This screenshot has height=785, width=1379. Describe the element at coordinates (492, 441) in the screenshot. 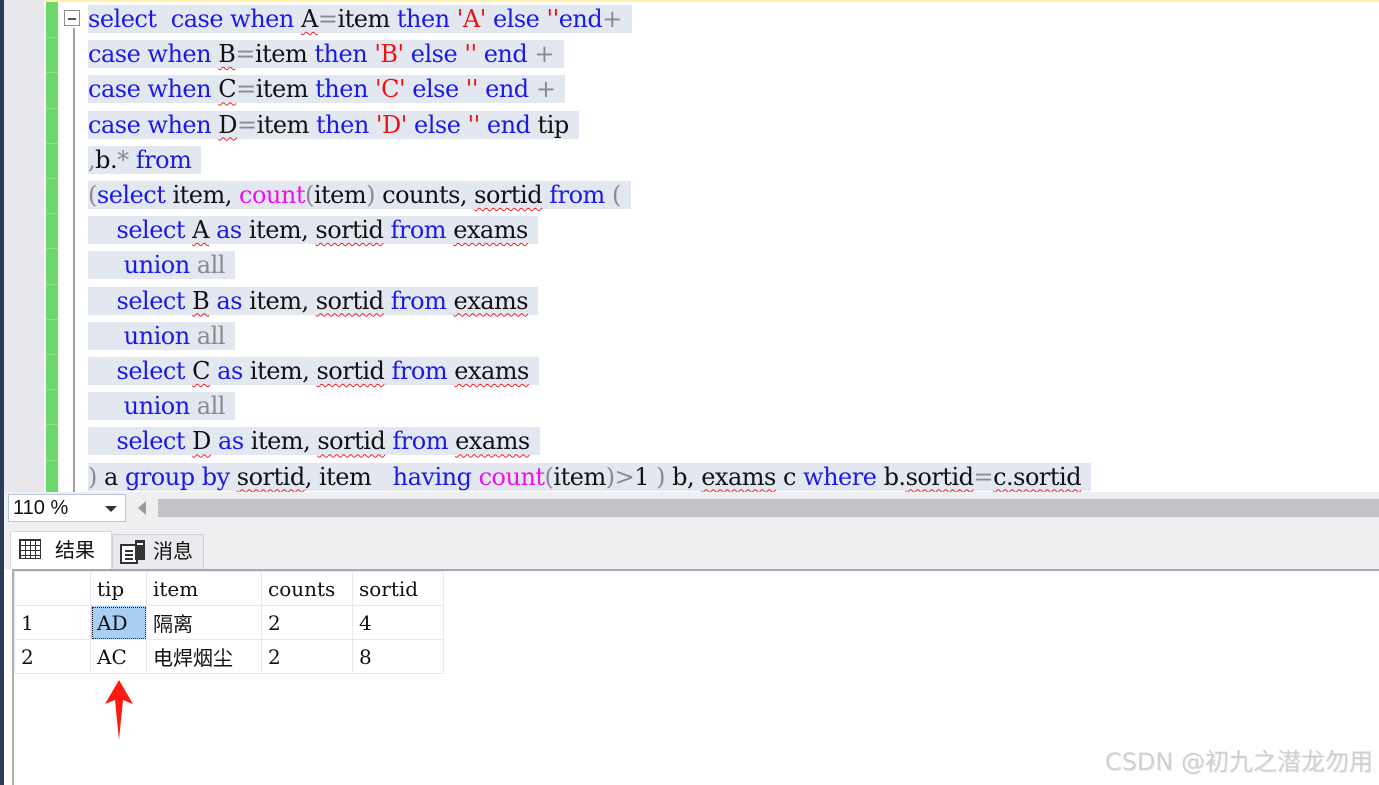

I see `squiggle-token: exams` at that location.